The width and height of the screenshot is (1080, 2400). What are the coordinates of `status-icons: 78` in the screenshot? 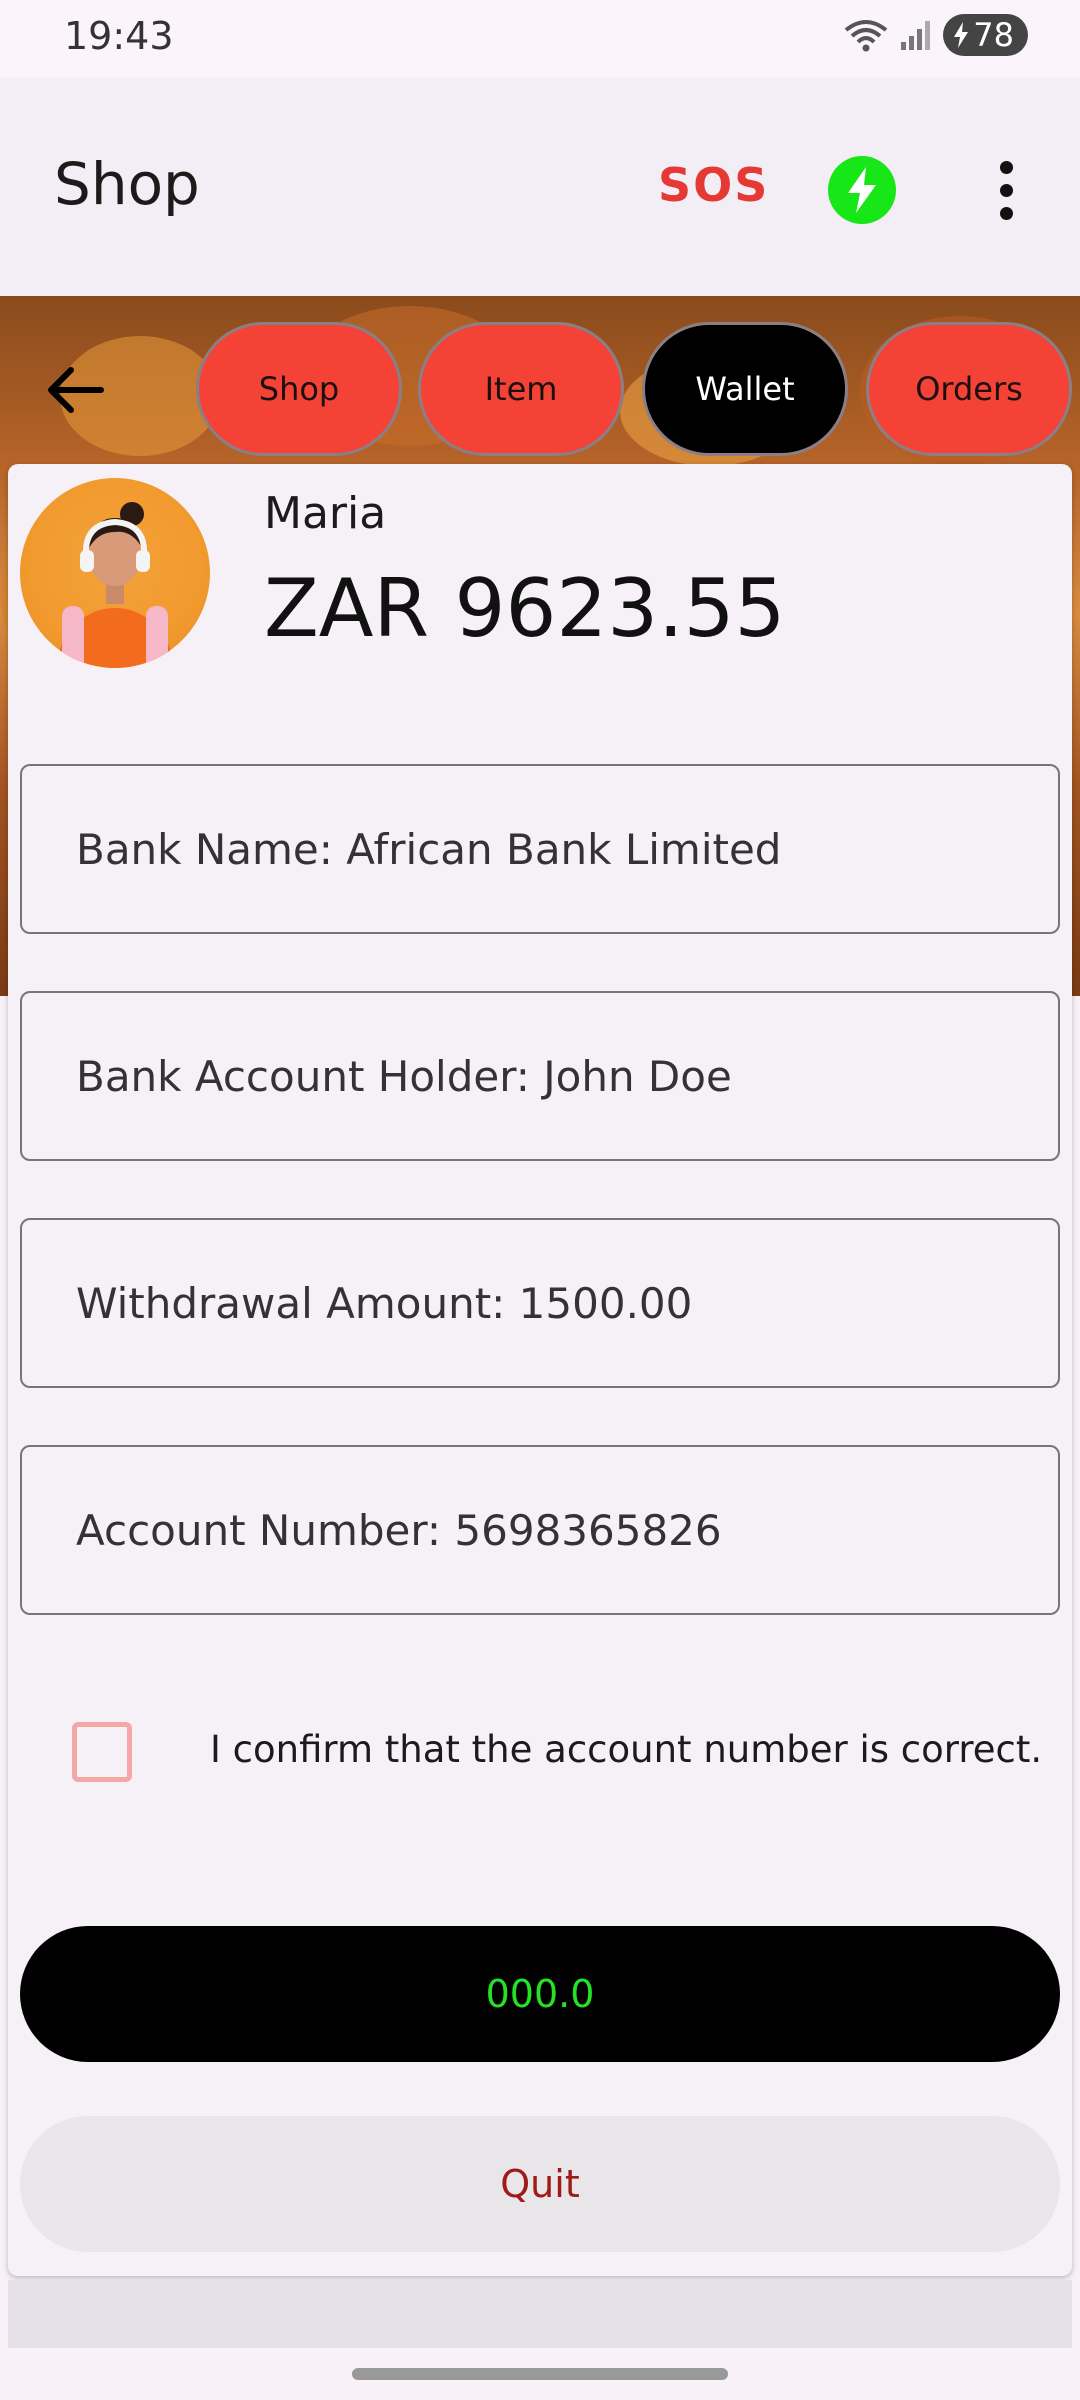 It's located at (935, 35).